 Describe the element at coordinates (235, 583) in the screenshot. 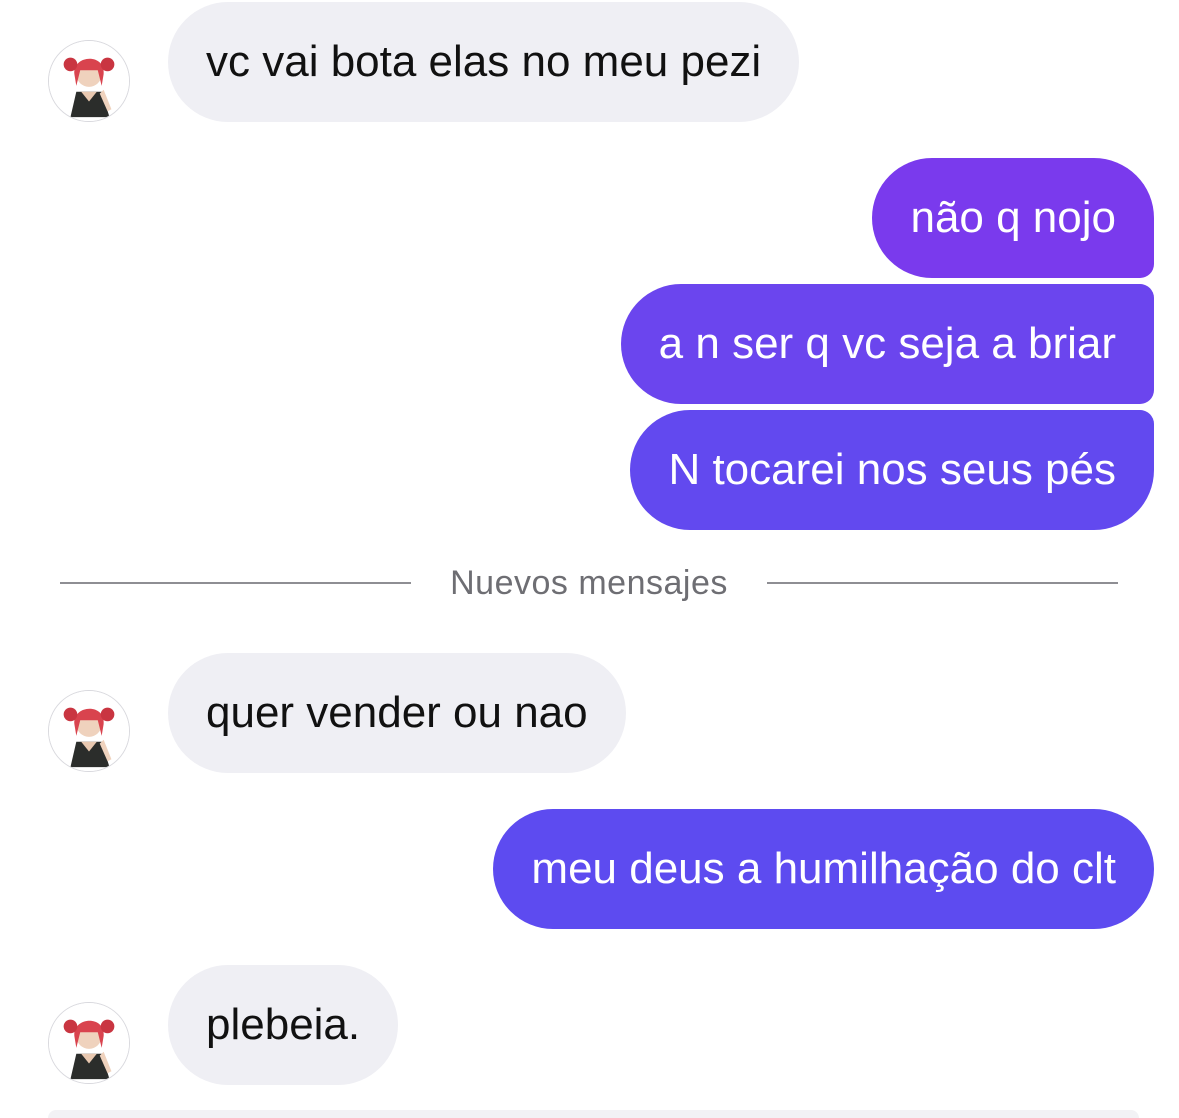

I see `divider-line-left` at that location.